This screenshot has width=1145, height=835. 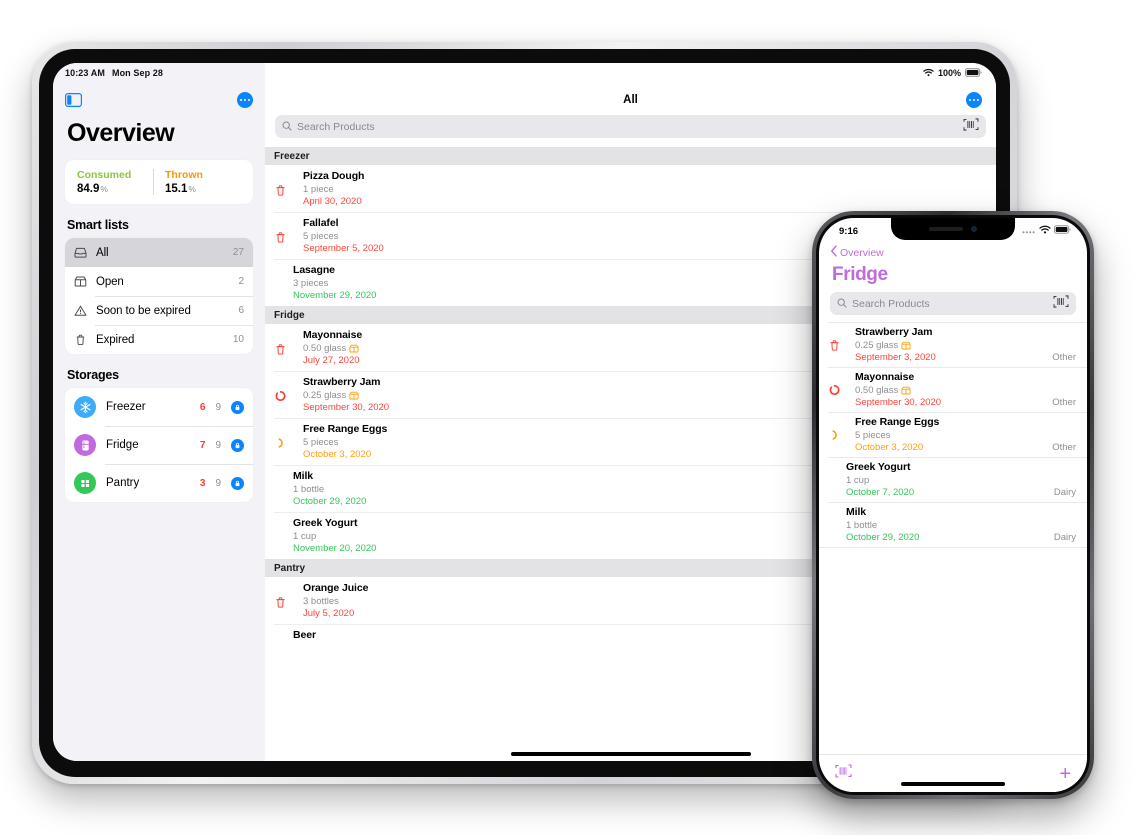 I want to click on wifi-icon, so click(x=928, y=73).